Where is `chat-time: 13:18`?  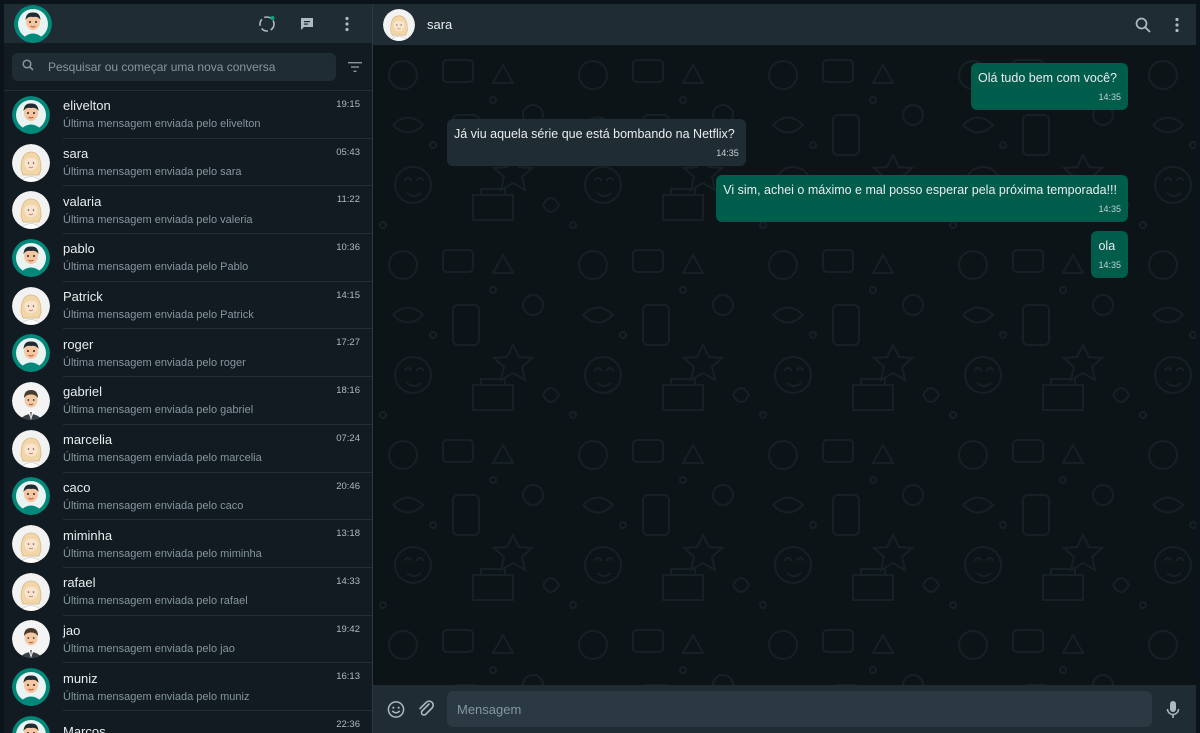
chat-time: 13:18 is located at coordinates (348, 534).